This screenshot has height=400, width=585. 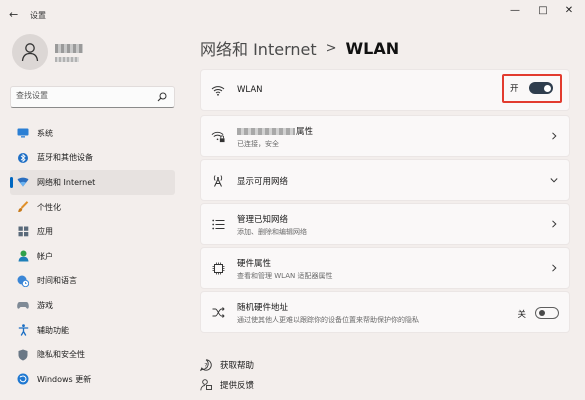 I want to click on random-address-toggle-state: 关, so click(x=521, y=315).